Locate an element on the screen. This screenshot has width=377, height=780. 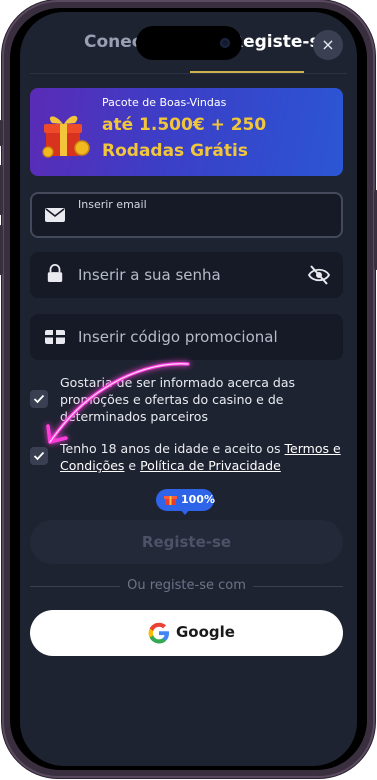
email-field-label: Inserir email is located at coordinates (112, 204).